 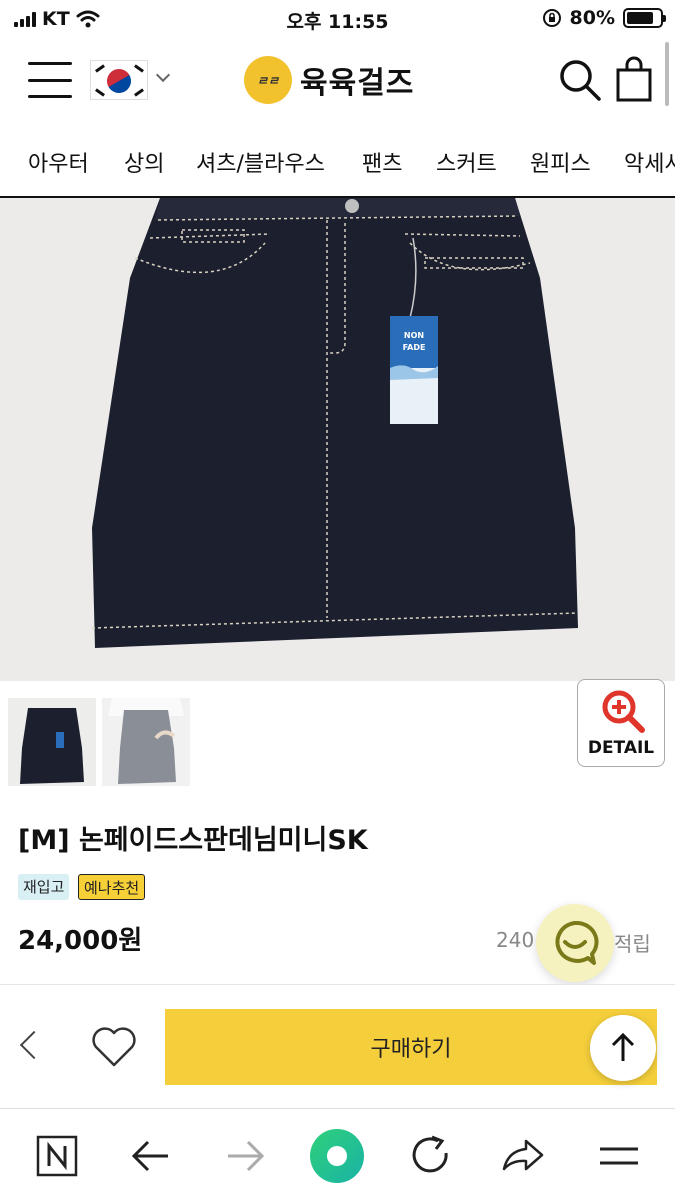 What do you see at coordinates (337, 19) in the screenshot?
I see `status-bar: KT 오후 11:55 80%` at bounding box center [337, 19].